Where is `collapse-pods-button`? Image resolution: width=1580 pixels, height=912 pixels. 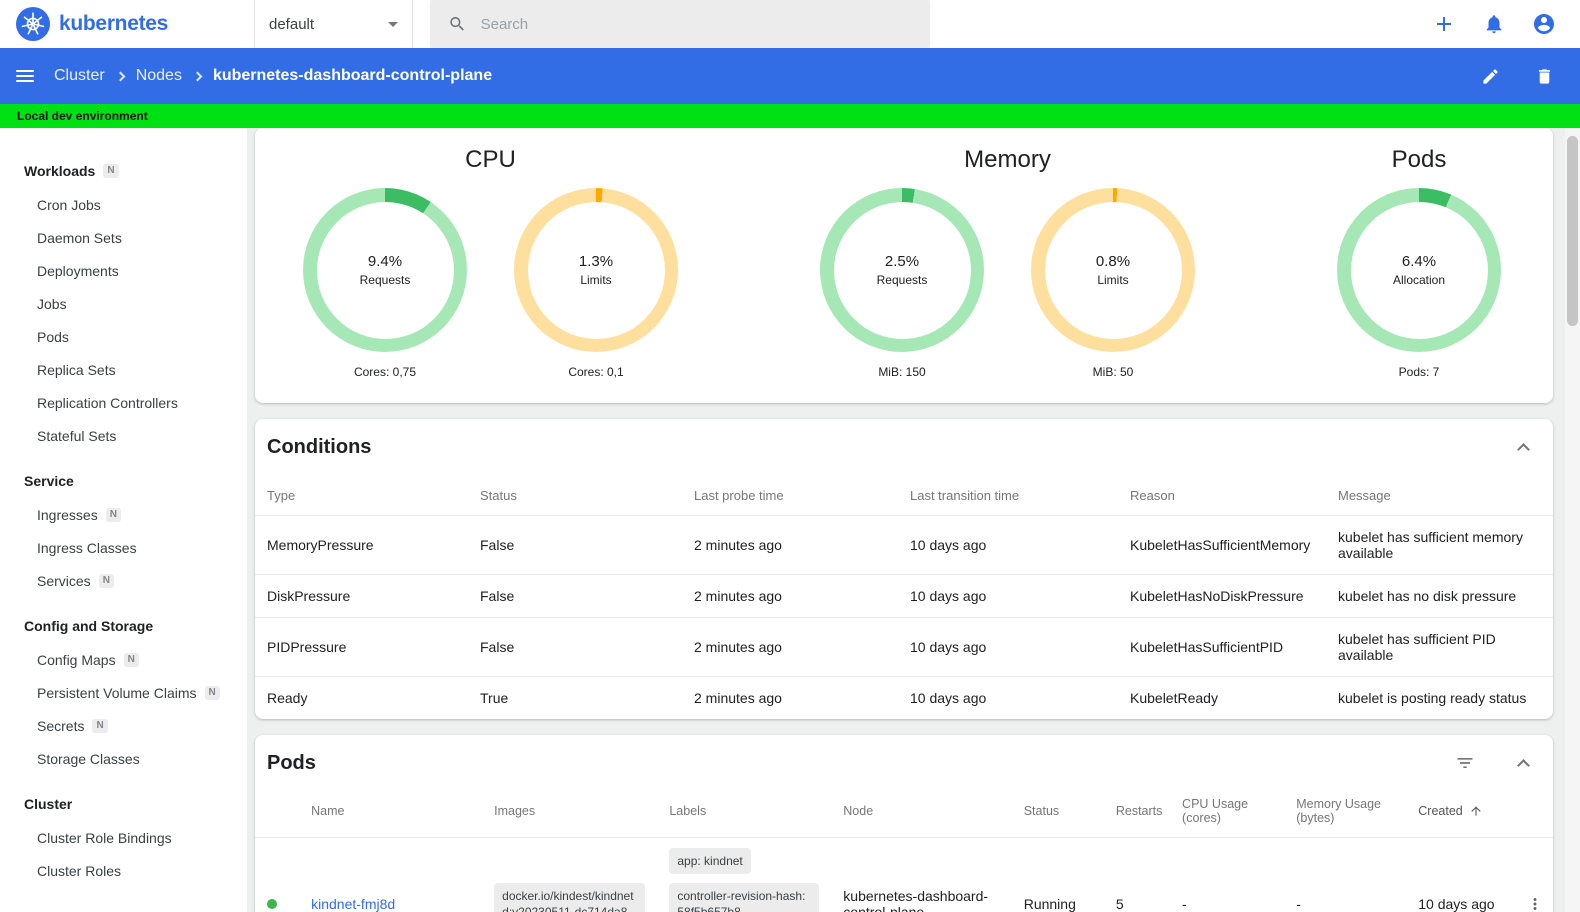 collapse-pods-button is located at coordinates (1523, 763).